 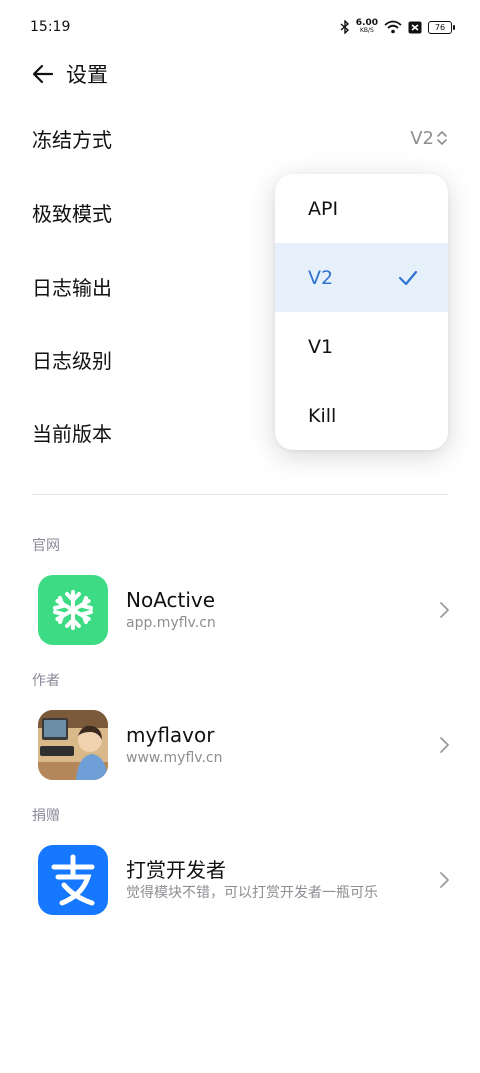 What do you see at coordinates (46, 681) in the screenshot?
I see `section-title-author: 作者` at bounding box center [46, 681].